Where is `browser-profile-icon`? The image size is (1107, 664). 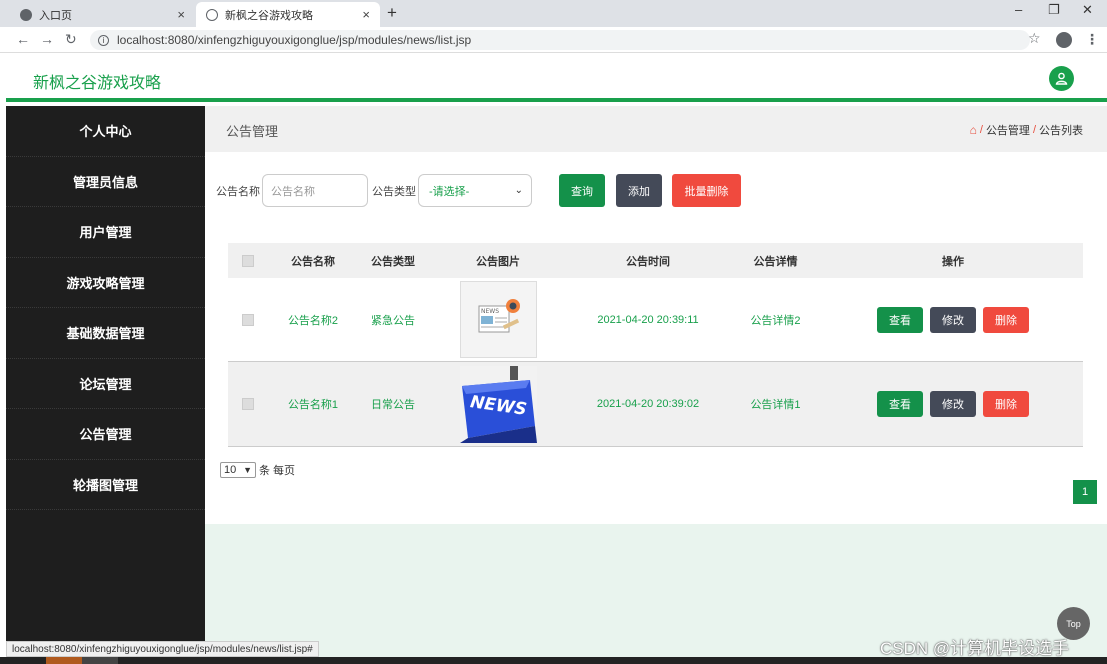 browser-profile-icon is located at coordinates (1064, 40).